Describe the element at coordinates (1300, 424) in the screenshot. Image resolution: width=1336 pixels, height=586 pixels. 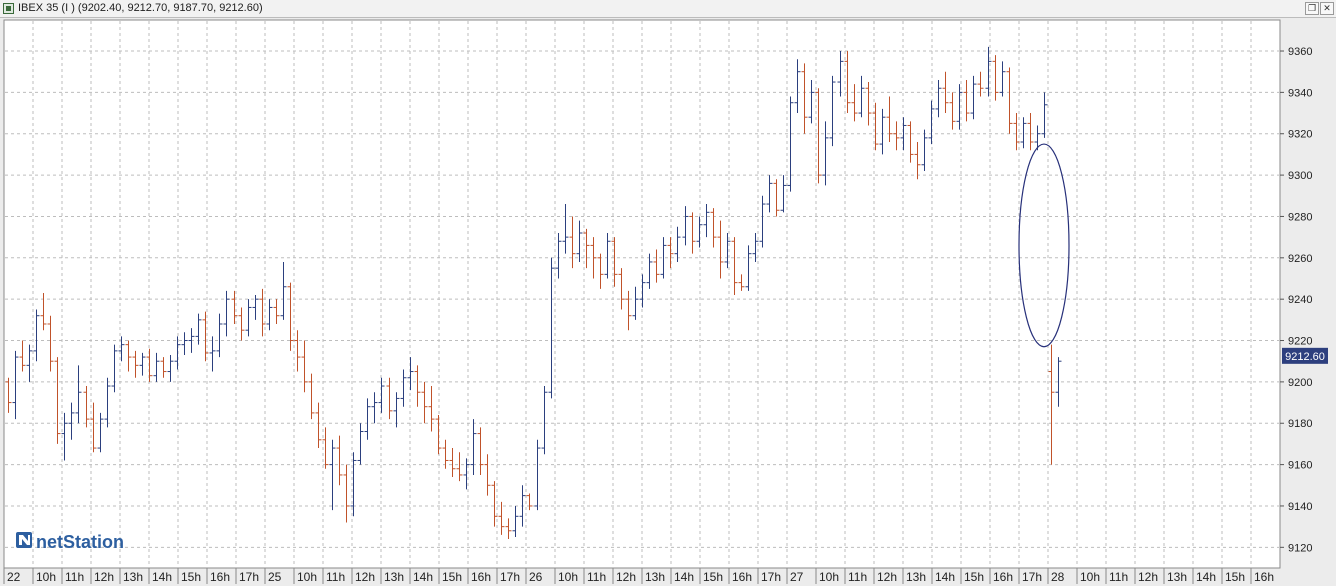
I see `y-tick-label: 9180` at that location.